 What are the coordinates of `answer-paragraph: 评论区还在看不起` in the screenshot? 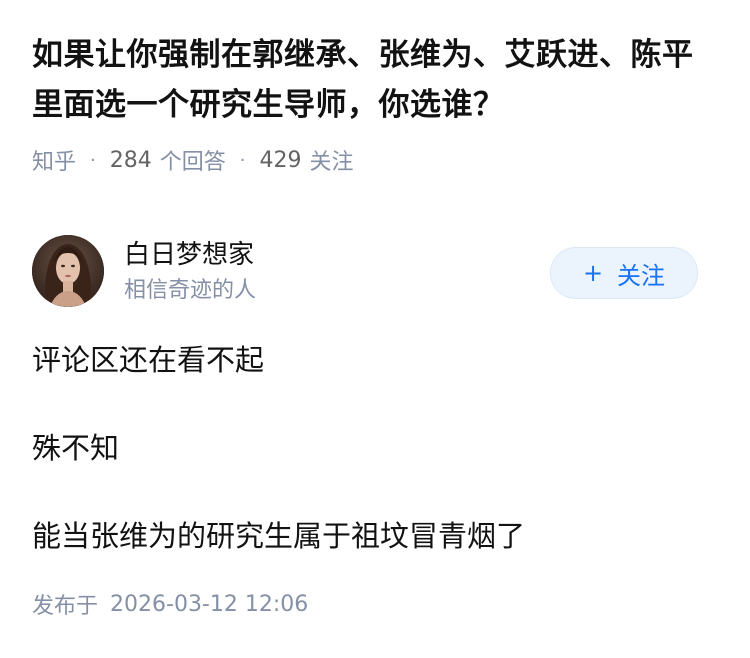 It's located at (148, 360).